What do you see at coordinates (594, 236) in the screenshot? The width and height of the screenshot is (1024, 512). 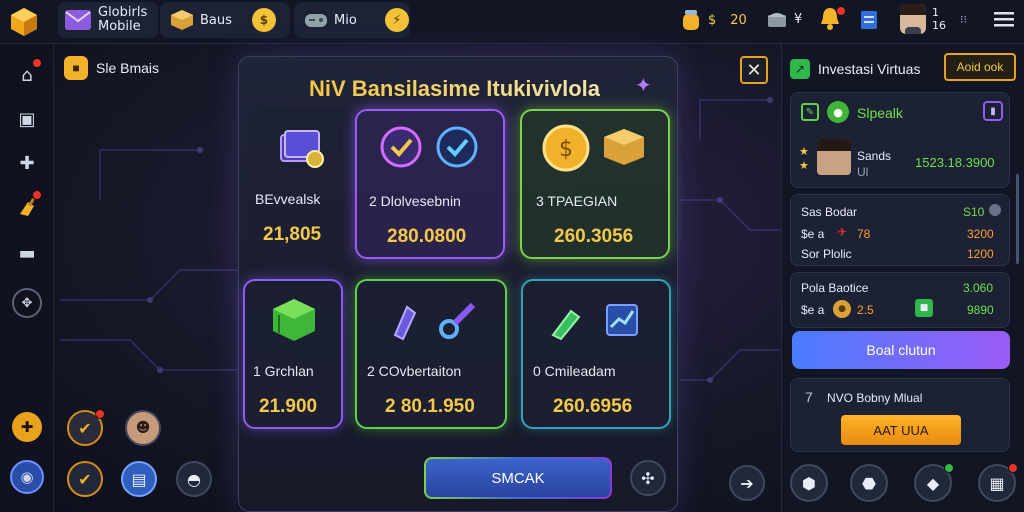 I see `card-3-value: 260.3056` at bounding box center [594, 236].